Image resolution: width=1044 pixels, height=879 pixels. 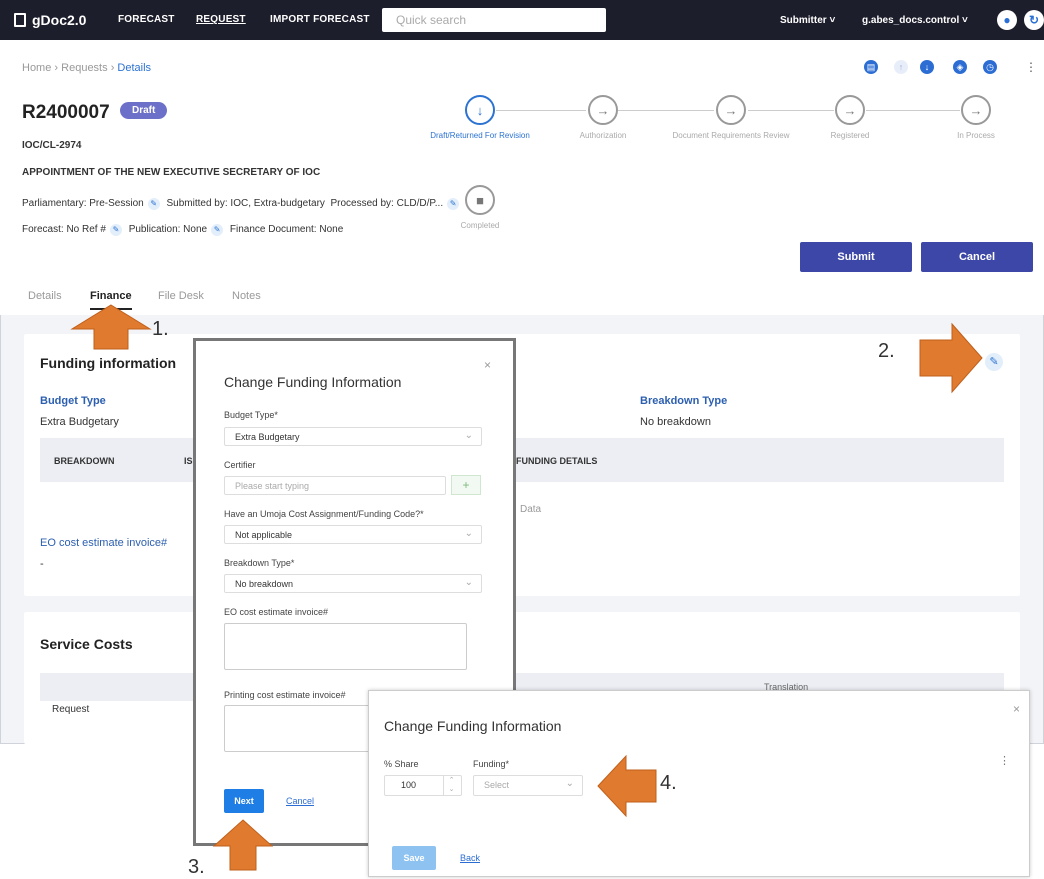 I want to click on workflow-step-registered: → Registered, so click(x=850, y=118).